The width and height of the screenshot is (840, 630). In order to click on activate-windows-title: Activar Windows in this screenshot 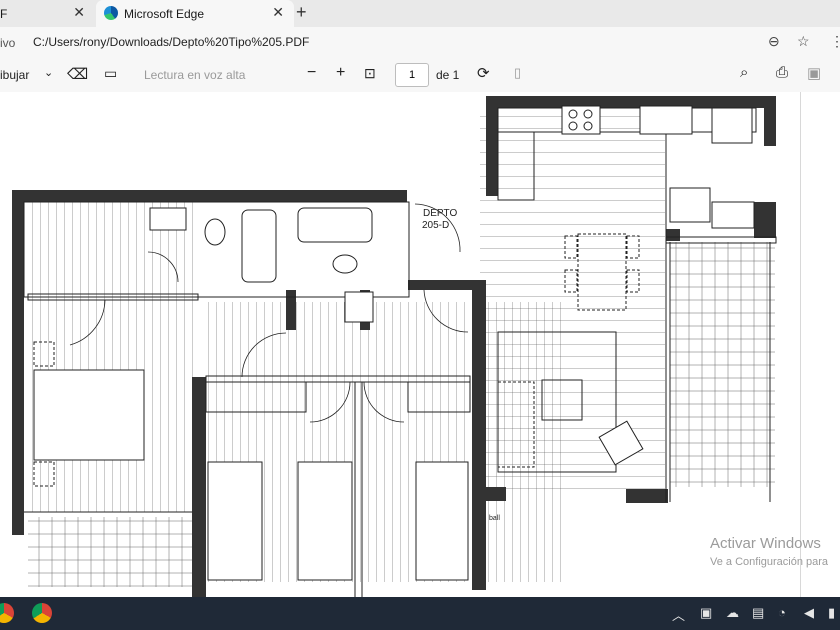, I will do `click(765, 543)`.